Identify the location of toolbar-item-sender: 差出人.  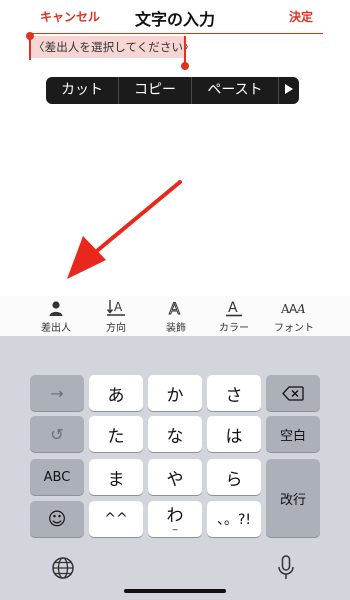
(56, 316).